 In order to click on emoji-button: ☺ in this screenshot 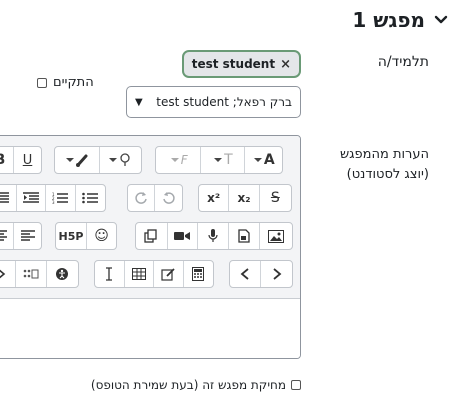, I will do `click(101, 236)`.